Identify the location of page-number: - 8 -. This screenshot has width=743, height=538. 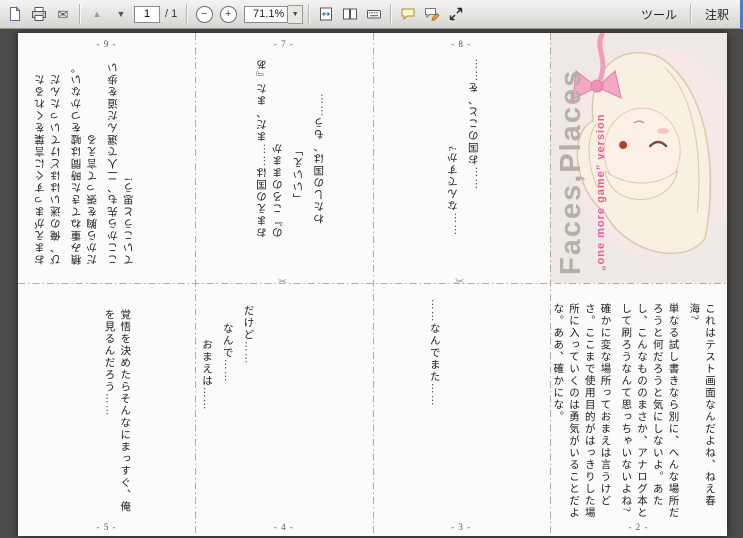
(461, 44).